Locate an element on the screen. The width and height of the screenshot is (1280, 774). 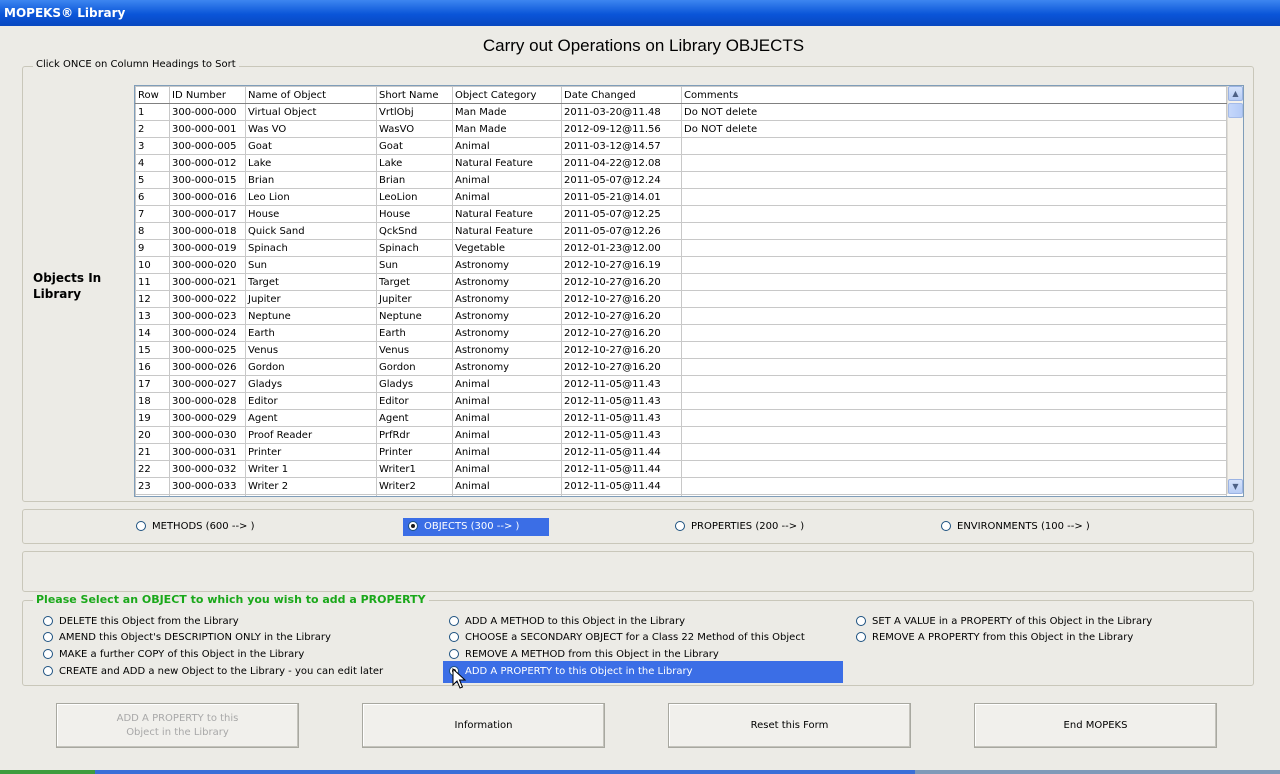
table-cell: LeoLion is located at coordinates (414, 197).